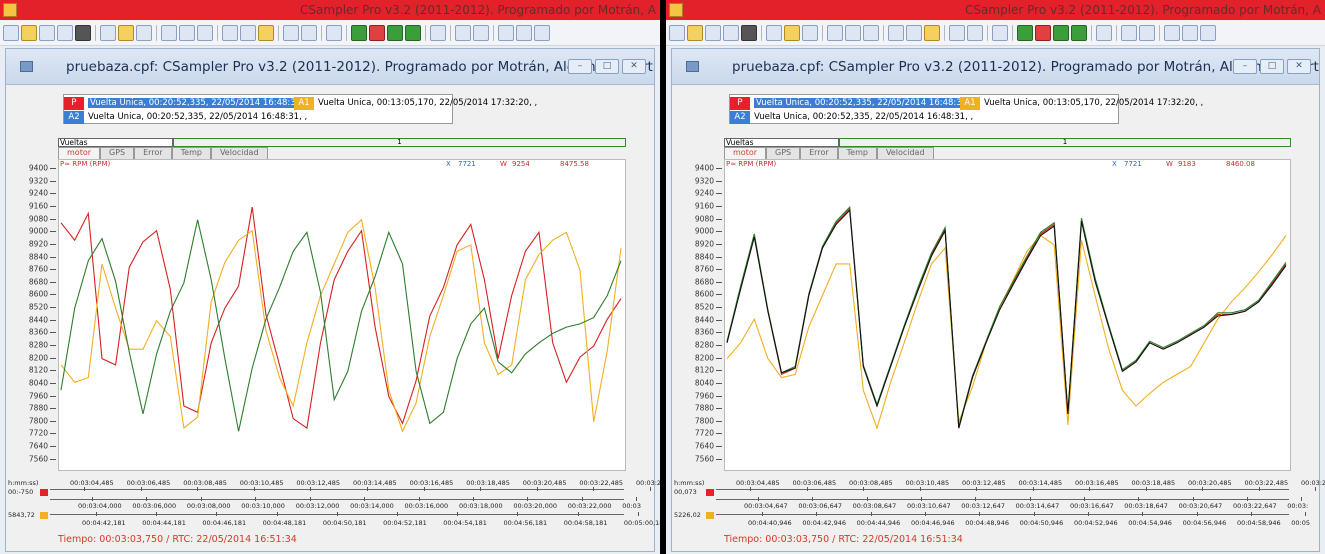 Image resolution: width=1325 pixels, height=554 pixels. Describe the element at coordinates (874, 506) in the screenshot. I see `time-tick-label: 00:03:08,647` at that location.